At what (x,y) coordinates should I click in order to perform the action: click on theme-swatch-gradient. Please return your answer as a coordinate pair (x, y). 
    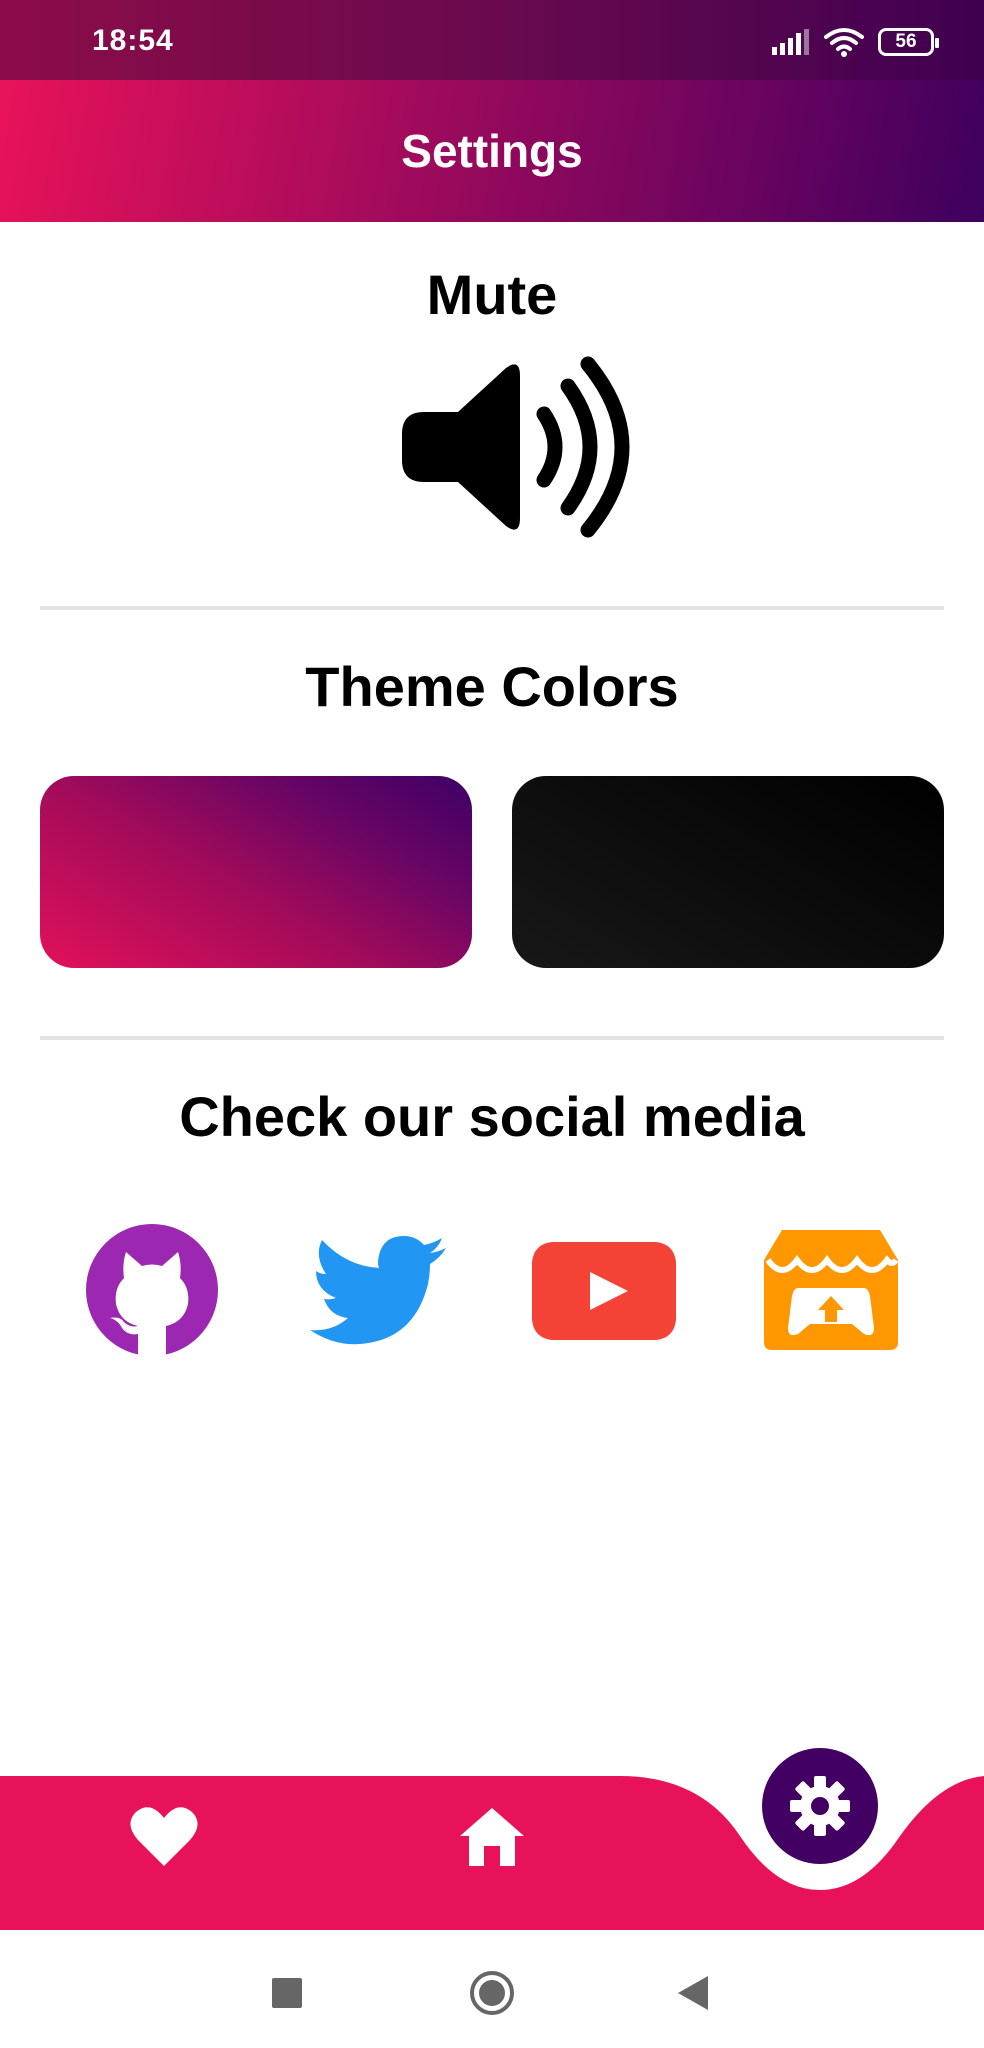
    Looking at the image, I should click on (256, 872).